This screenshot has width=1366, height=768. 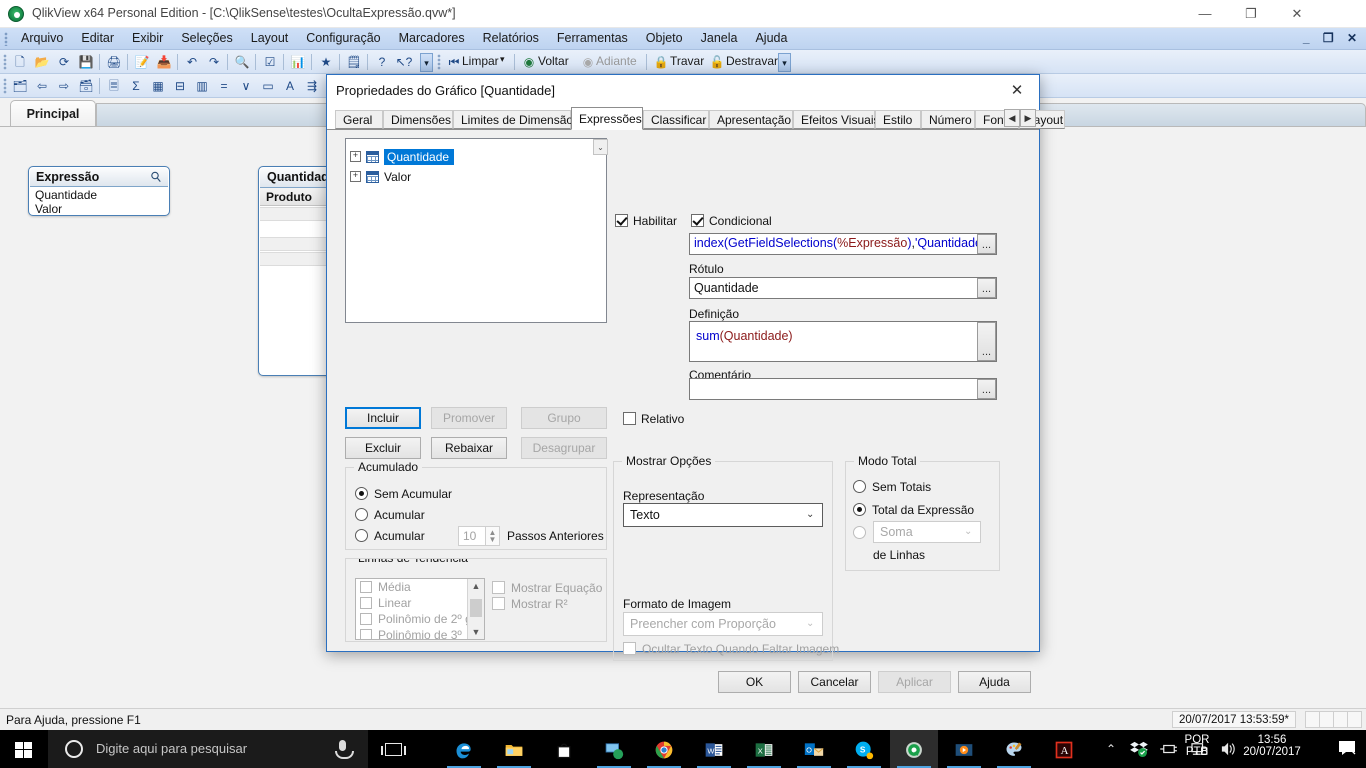 I want to click on tab-limites-de-dimensao: Limites de Dimensão, so click(x=513, y=119).